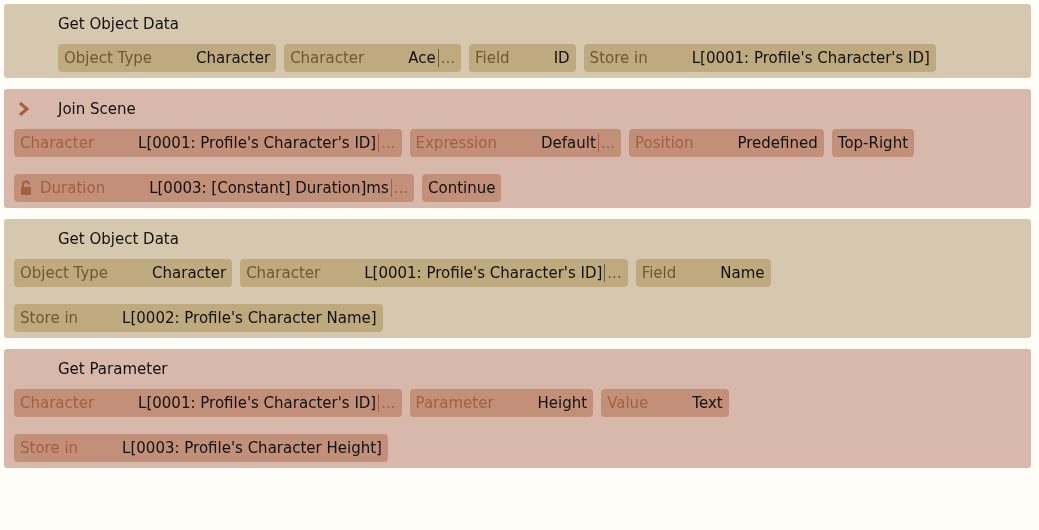  What do you see at coordinates (249, 318) in the screenshot?
I see `parameter-value: L[0002: Profile's Character Name]` at bounding box center [249, 318].